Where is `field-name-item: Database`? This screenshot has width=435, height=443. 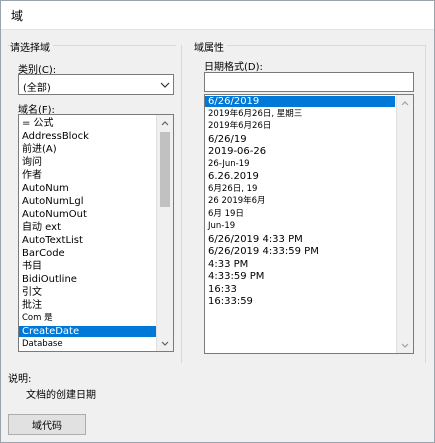 field-name-item: Database is located at coordinates (87, 344).